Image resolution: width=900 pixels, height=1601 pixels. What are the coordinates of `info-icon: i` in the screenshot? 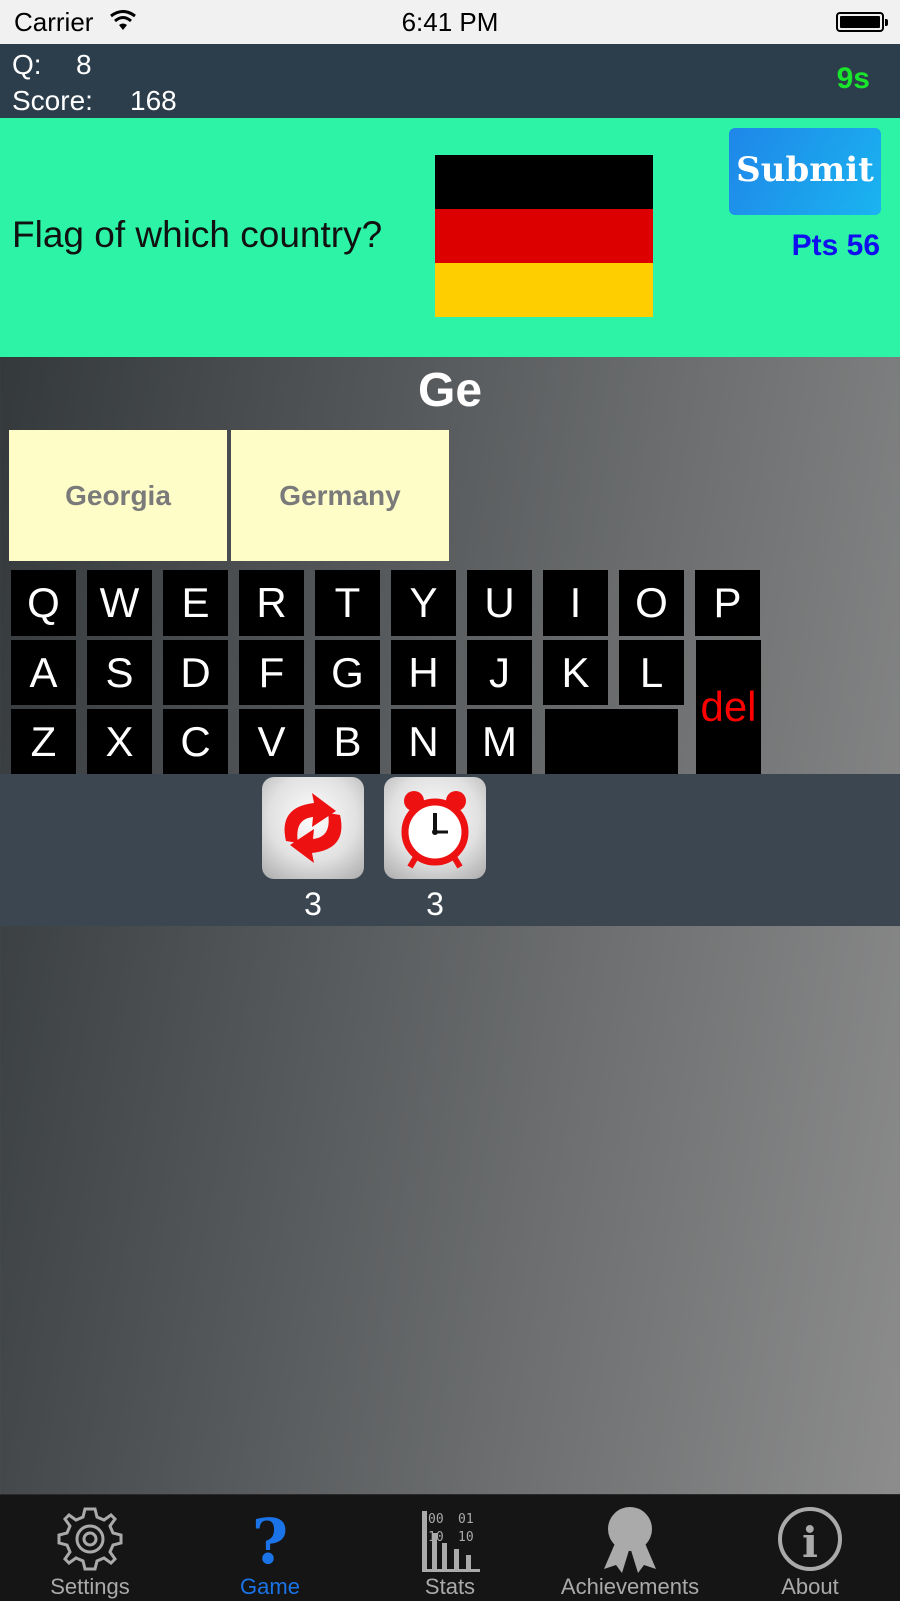 It's located at (810, 1539).